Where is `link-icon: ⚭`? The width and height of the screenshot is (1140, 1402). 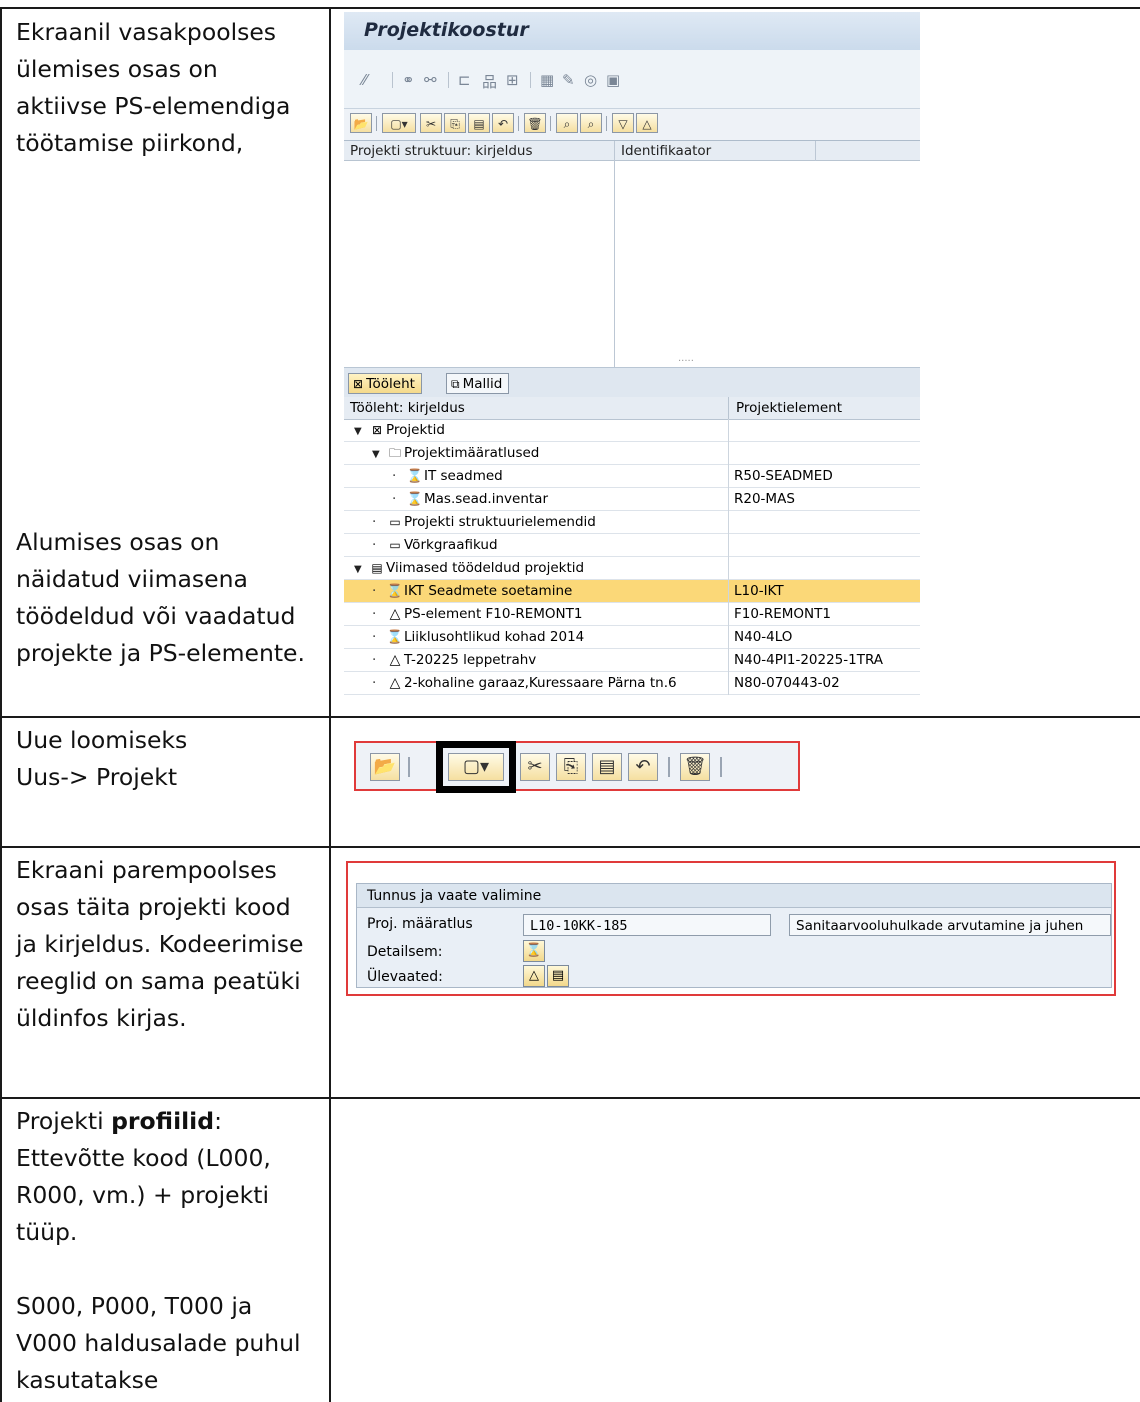
link-icon: ⚭ is located at coordinates (408, 80).